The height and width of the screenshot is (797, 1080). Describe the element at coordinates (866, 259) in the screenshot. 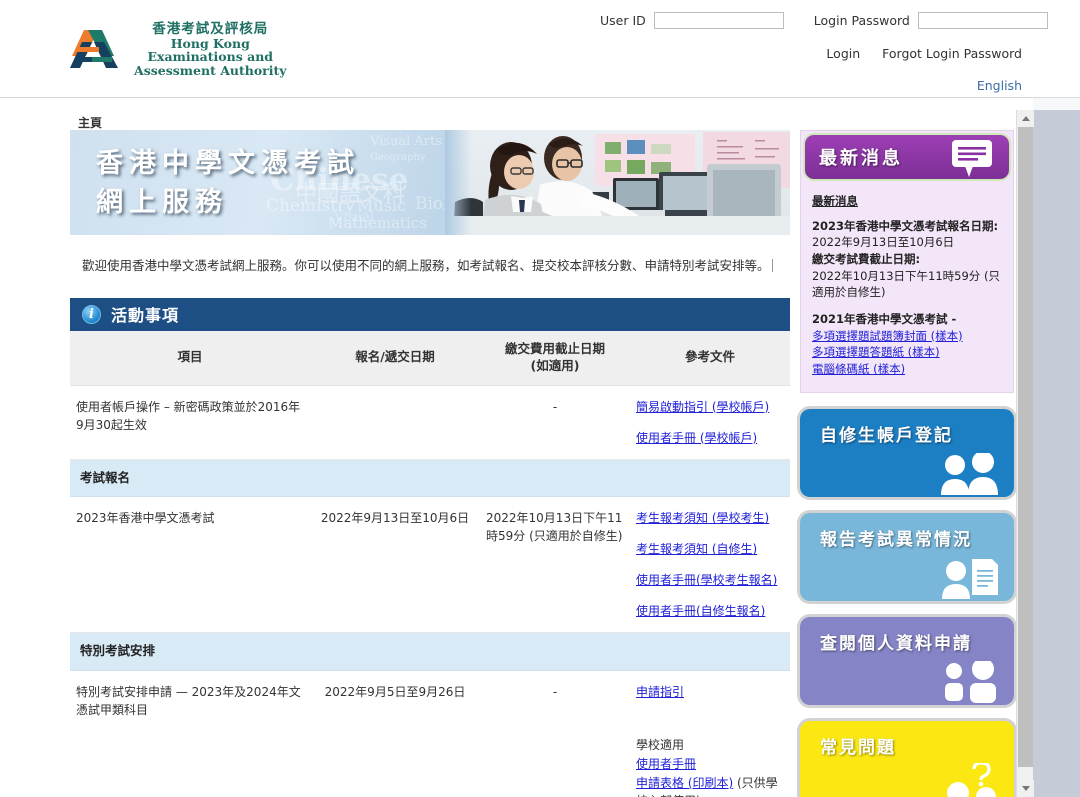

I see `news-bold-line-2: 繳交考試費截止日期:` at that location.